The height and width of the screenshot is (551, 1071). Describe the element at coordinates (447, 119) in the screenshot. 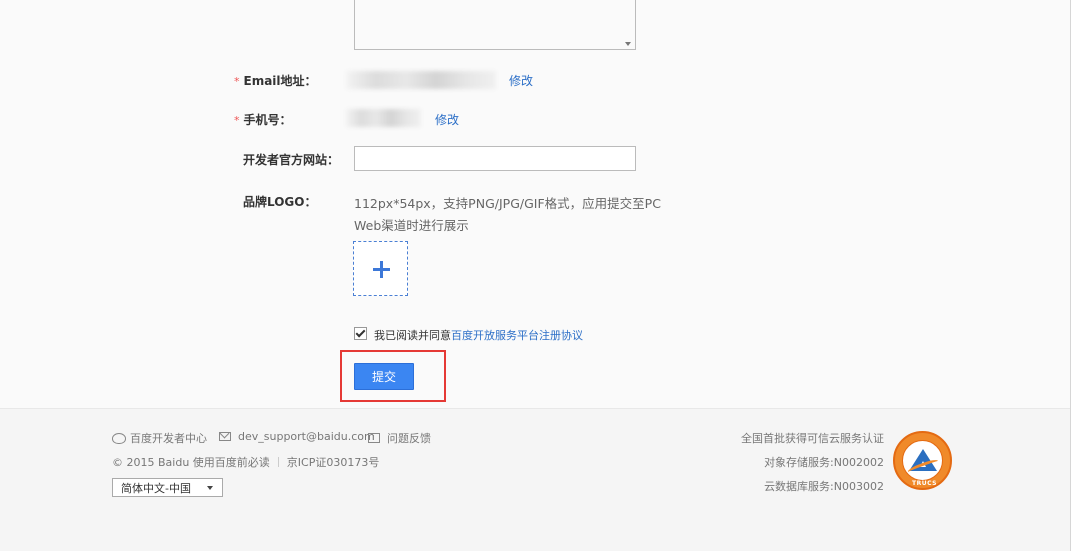

I see `phone-edit-link: 修改` at that location.